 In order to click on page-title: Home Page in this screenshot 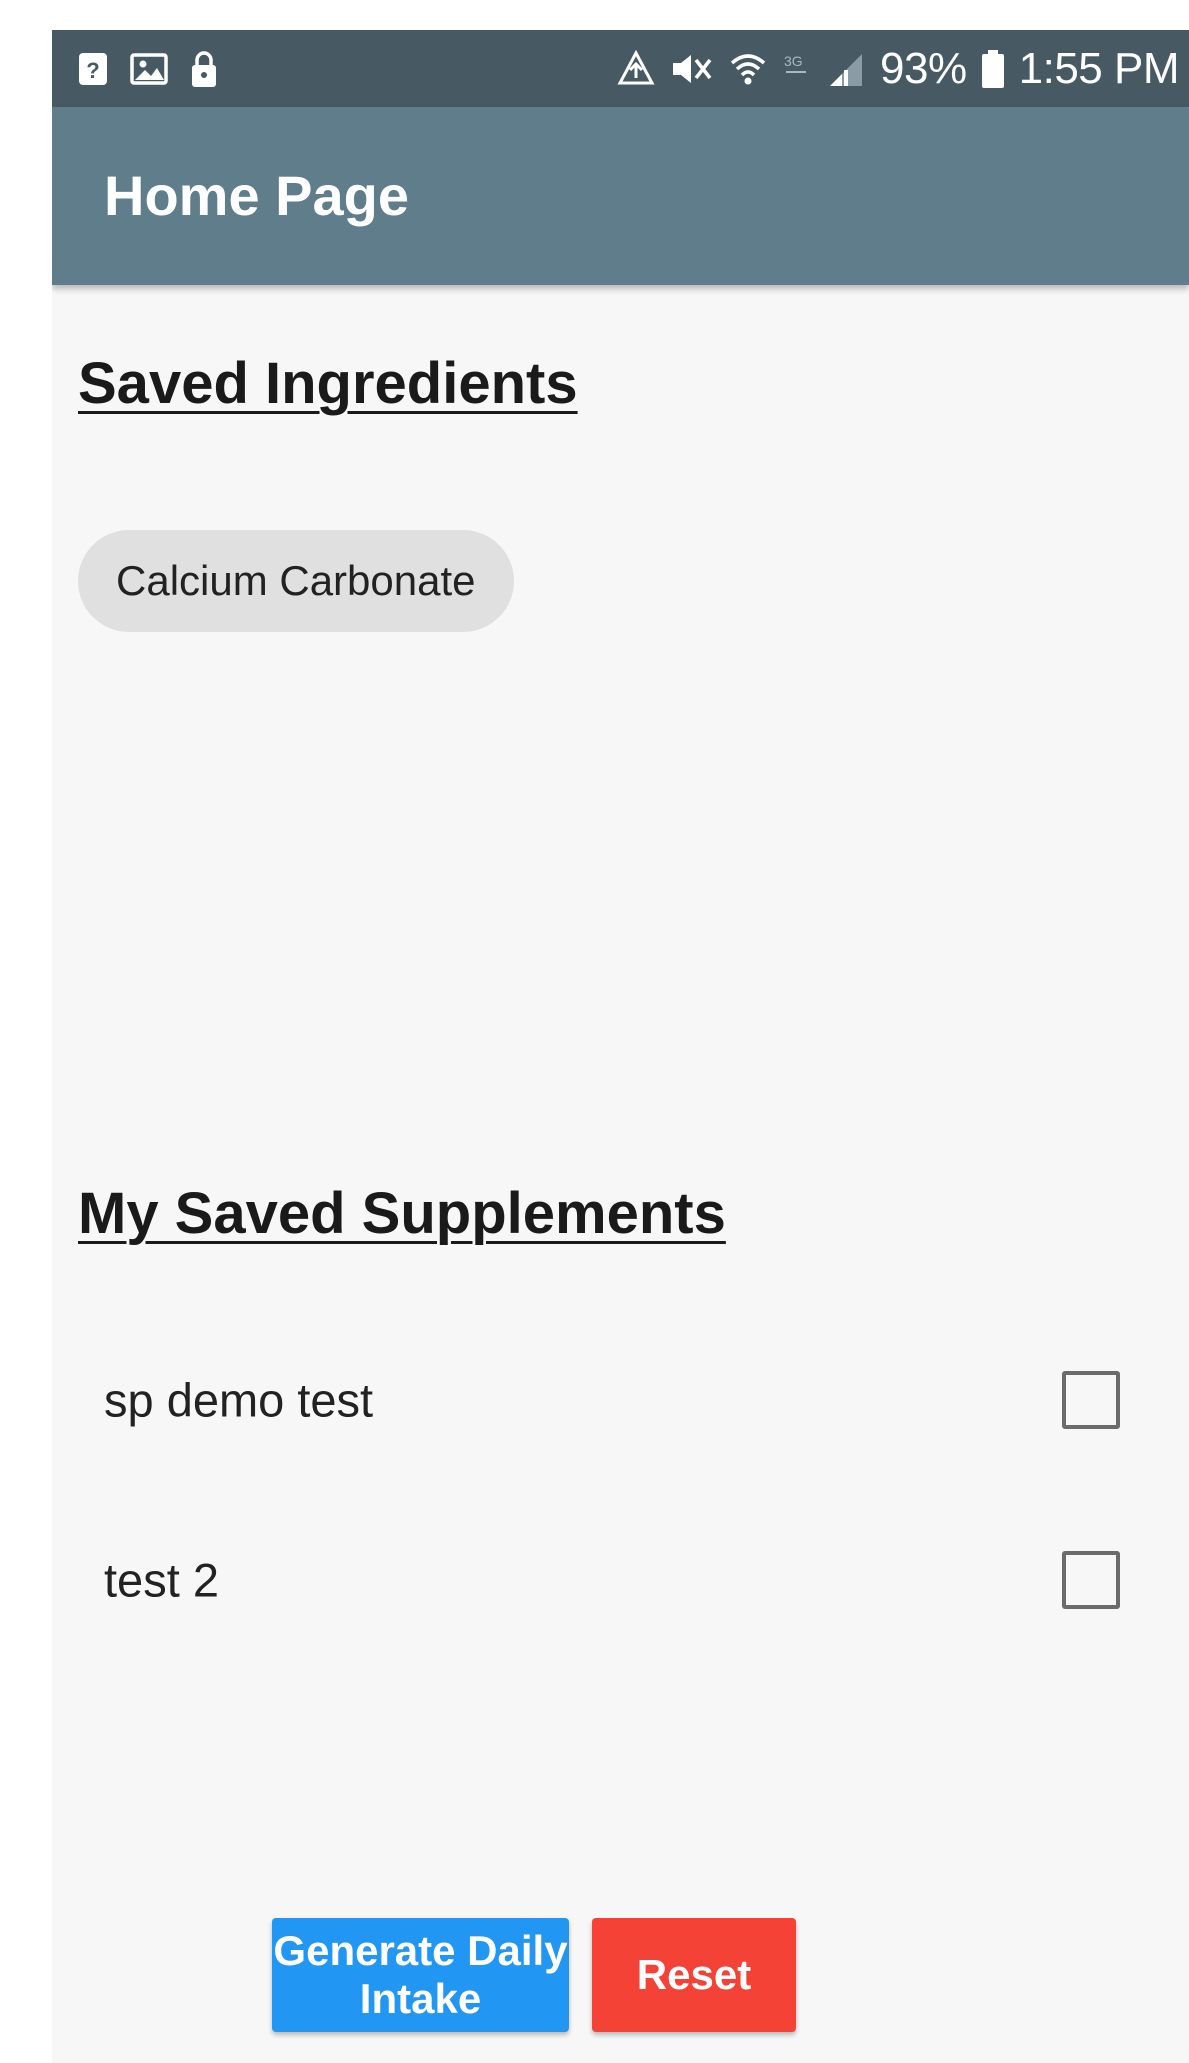, I will do `click(256, 195)`.